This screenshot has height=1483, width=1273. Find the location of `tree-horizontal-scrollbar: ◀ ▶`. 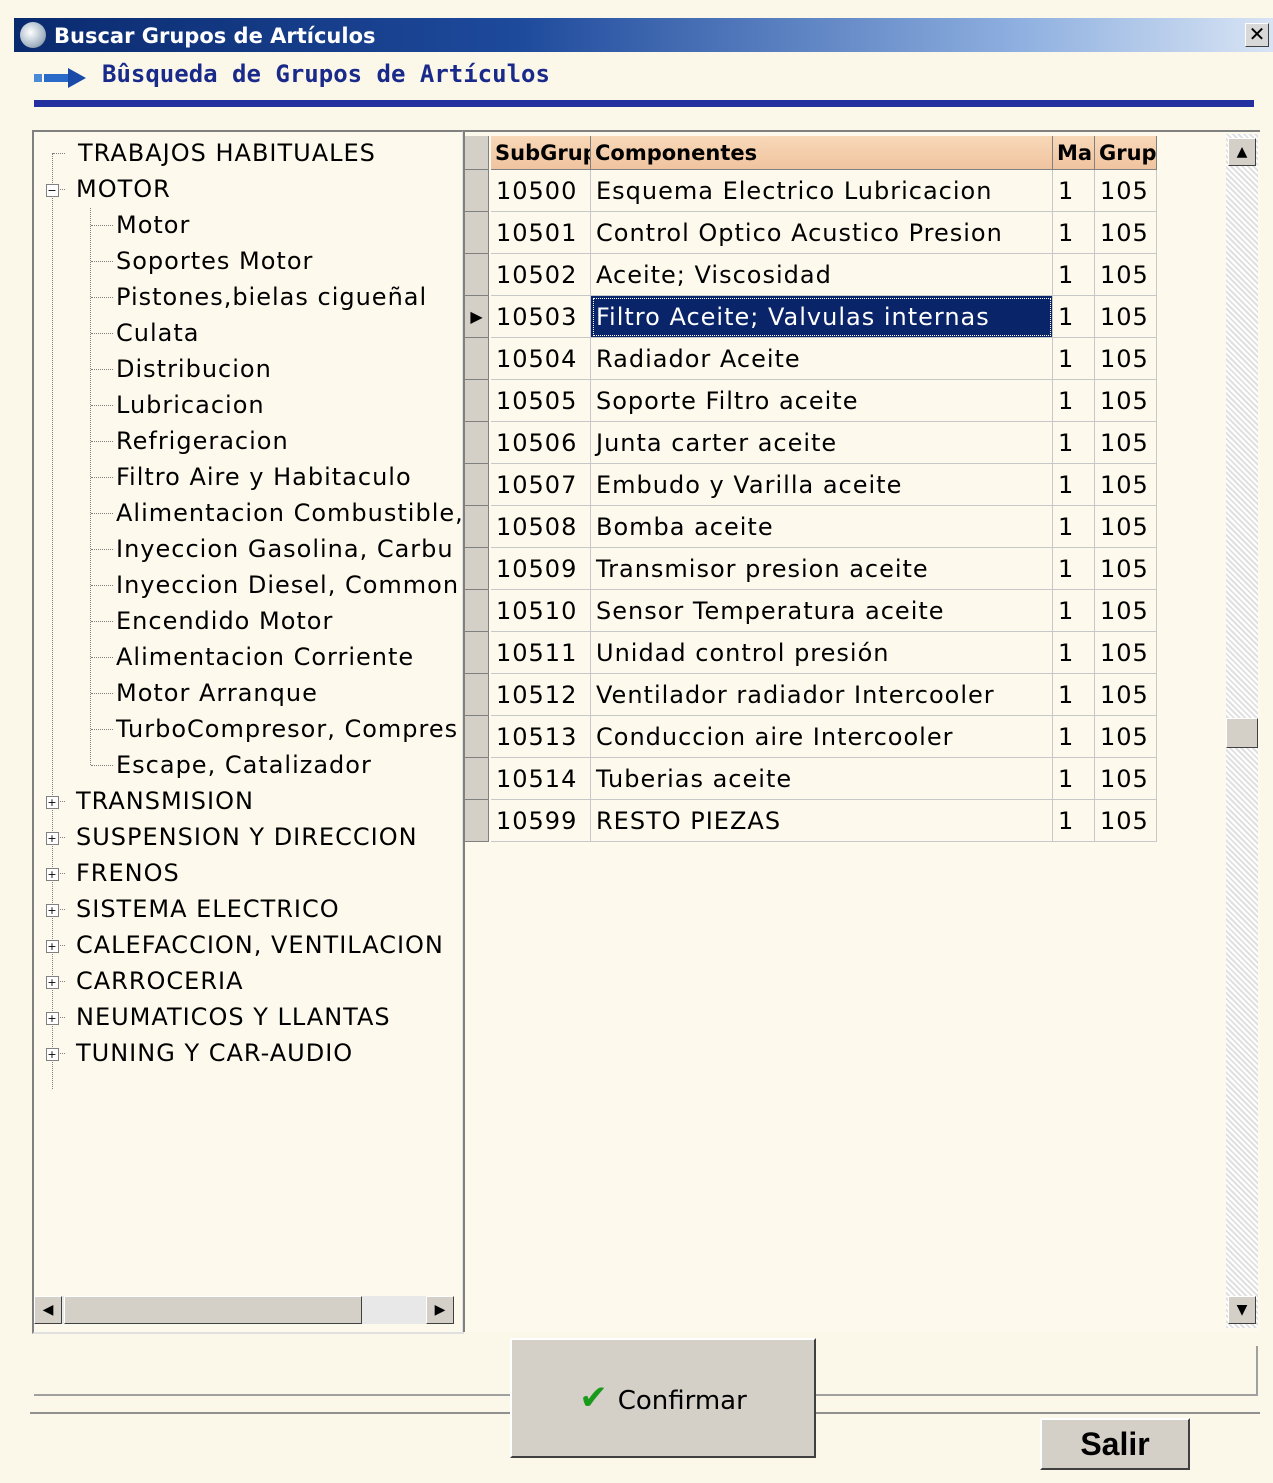

tree-horizontal-scrollbar: ◀ ▶ is located at coordinates (244, 1310).